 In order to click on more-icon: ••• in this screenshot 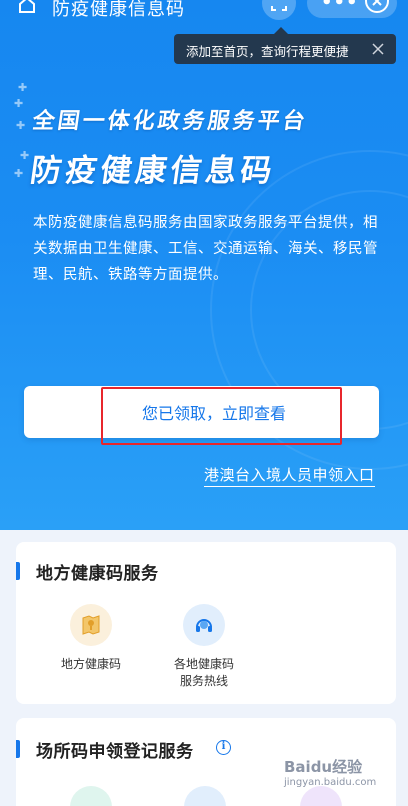, I will do `click(340, 6)`.